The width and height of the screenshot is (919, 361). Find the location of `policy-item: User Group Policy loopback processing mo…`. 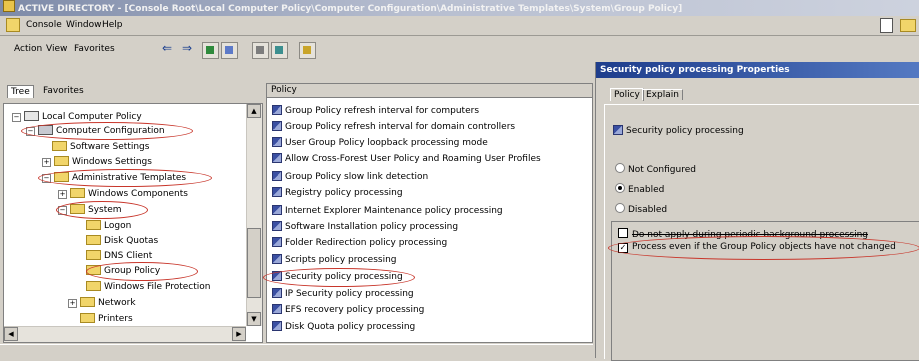

policy-item: User Group Policy loopback processing mo… is located at coordinates (380, 143).